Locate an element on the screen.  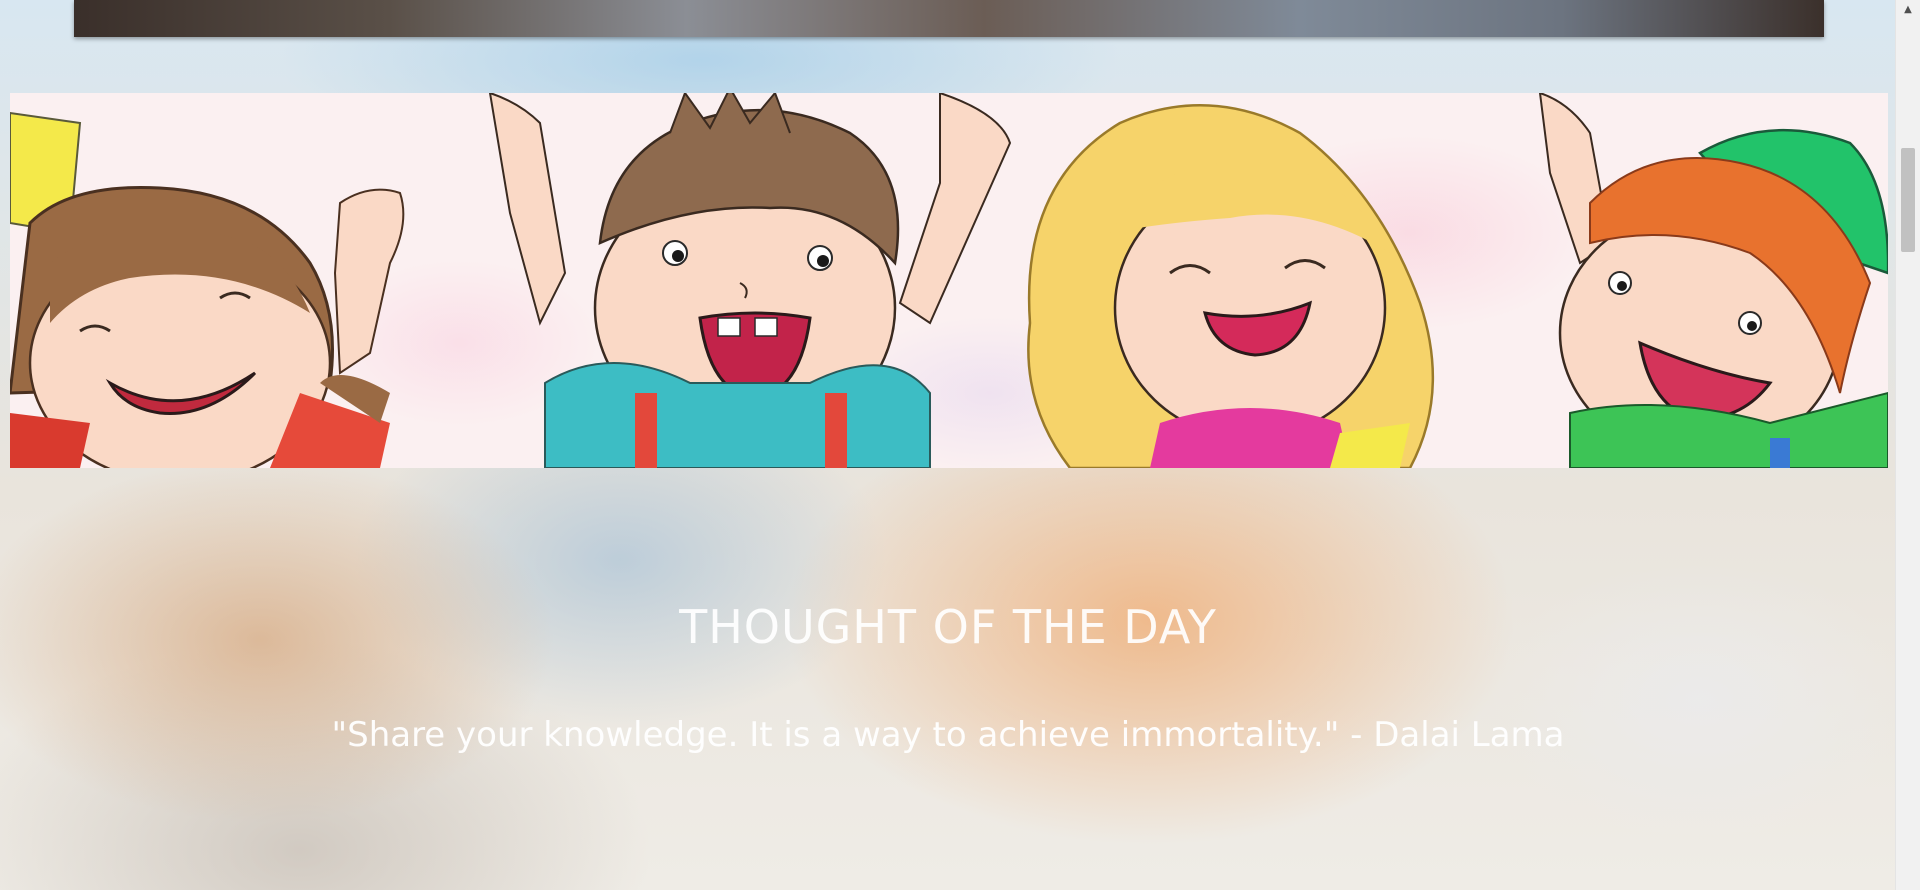
scroll-up-arrow-icon: ▲ is located at coordinates (1908, 9).